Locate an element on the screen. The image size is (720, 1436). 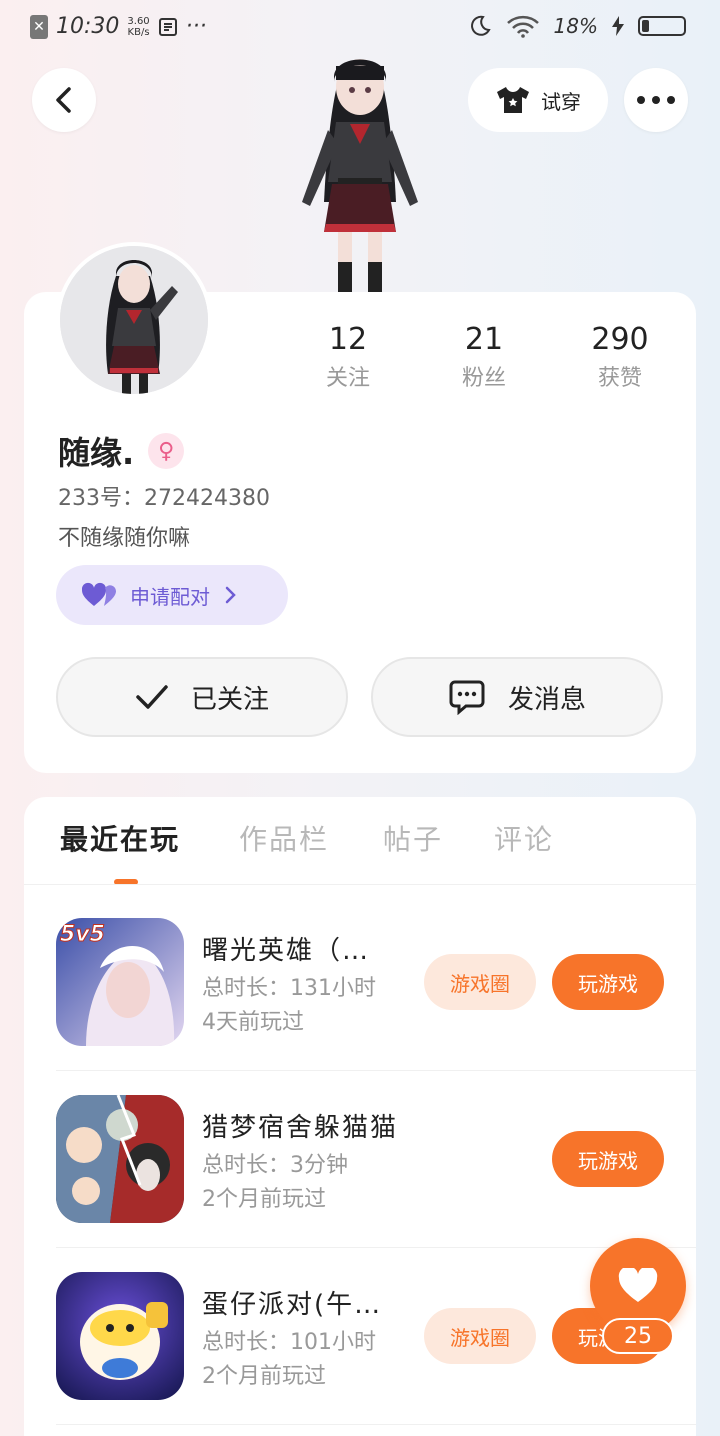
tab-bar: 最近在玩 作品栏 帖子 评论 is located at coordinates (360, 851).